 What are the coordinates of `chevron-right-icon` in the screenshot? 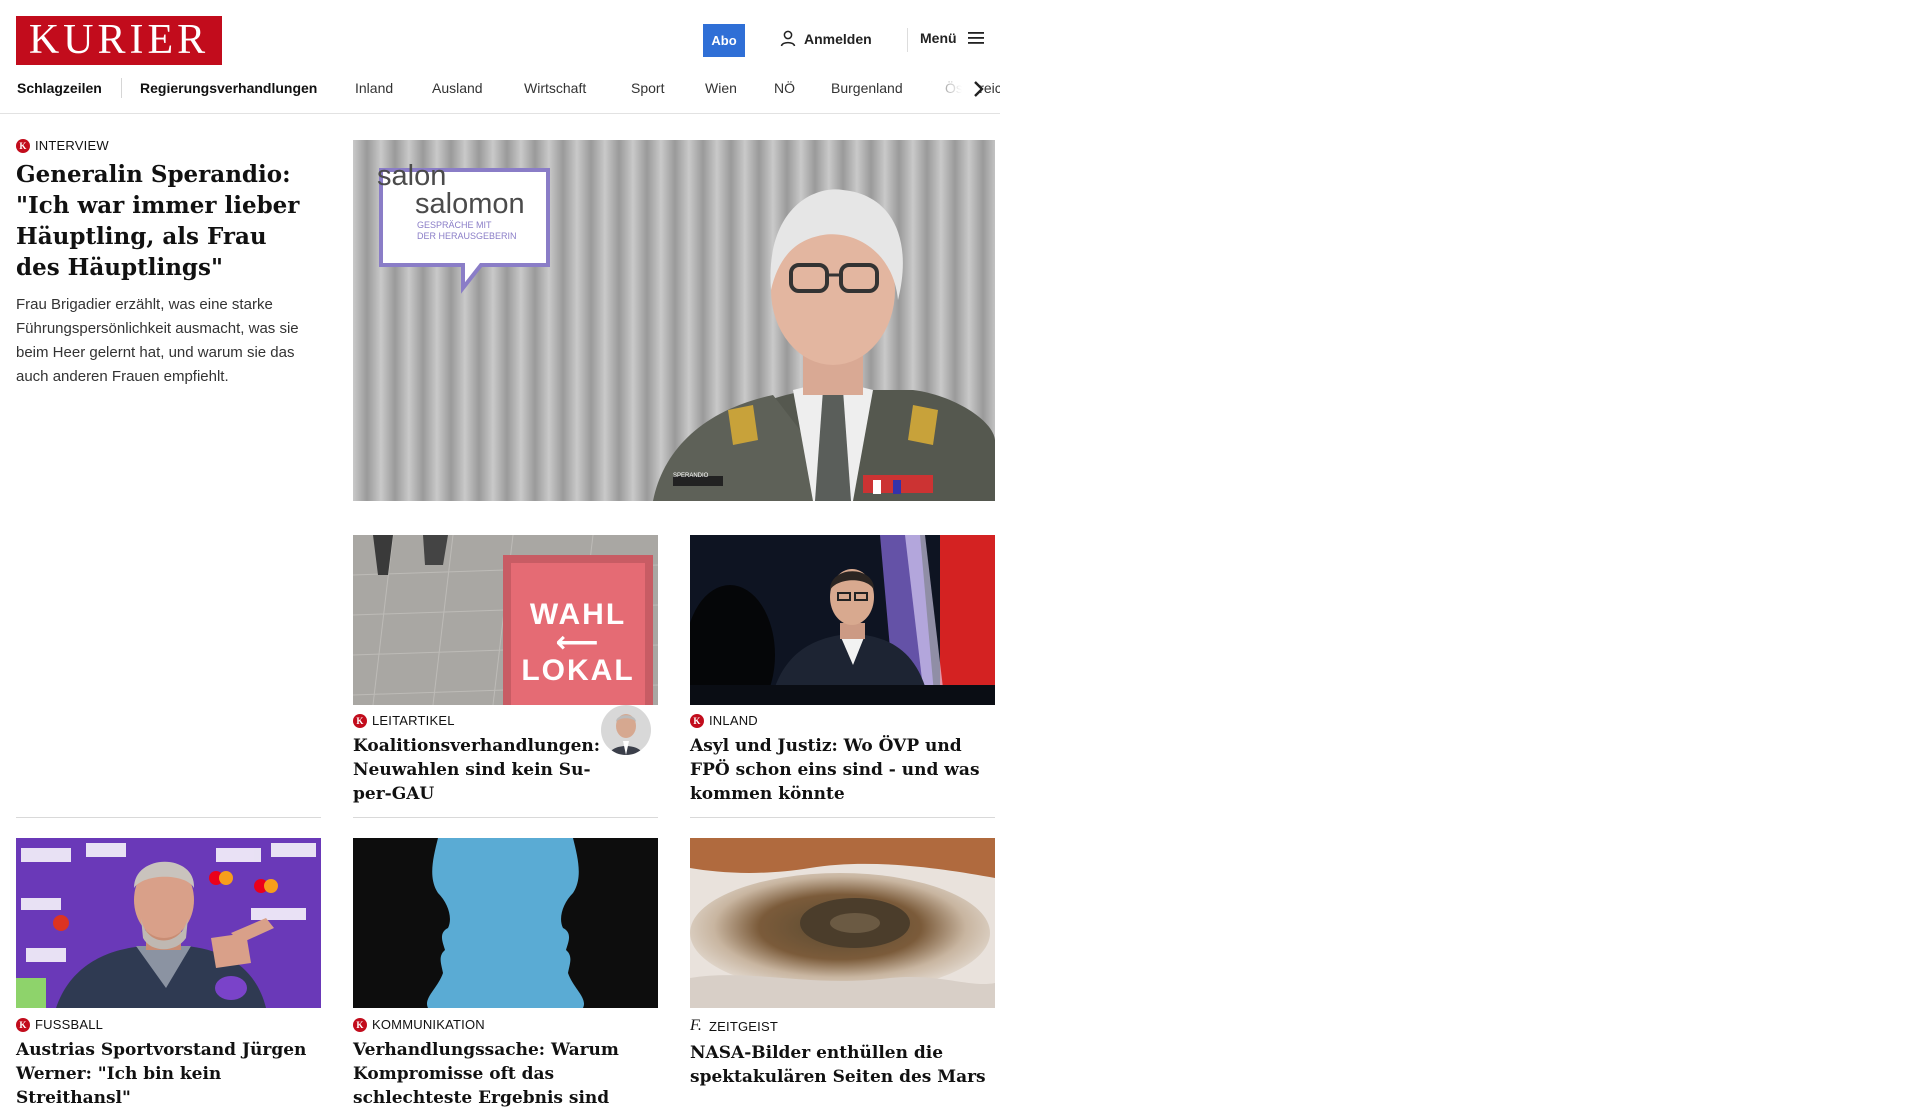 It's located at (978, 89).